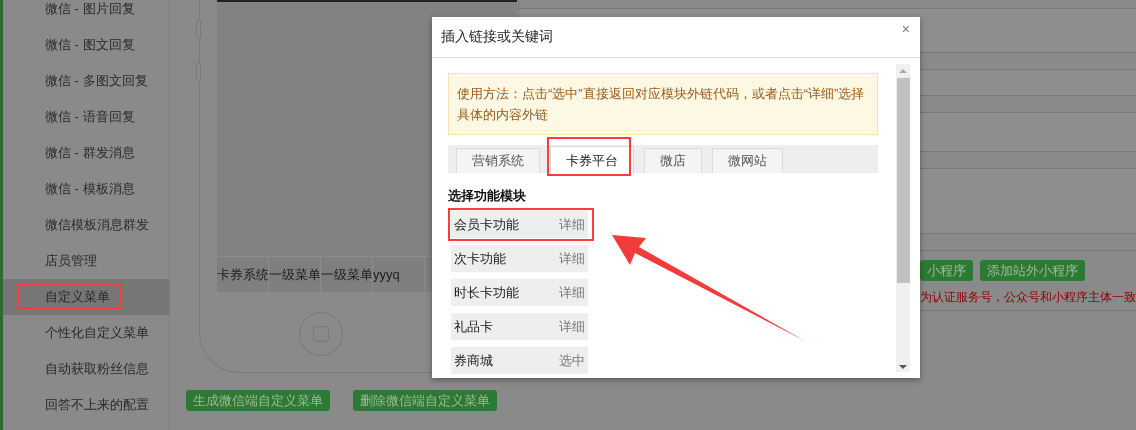  Describe the element at coordinates (498, 160) in the screenshot. I see `tab: 营销系统` at that location.